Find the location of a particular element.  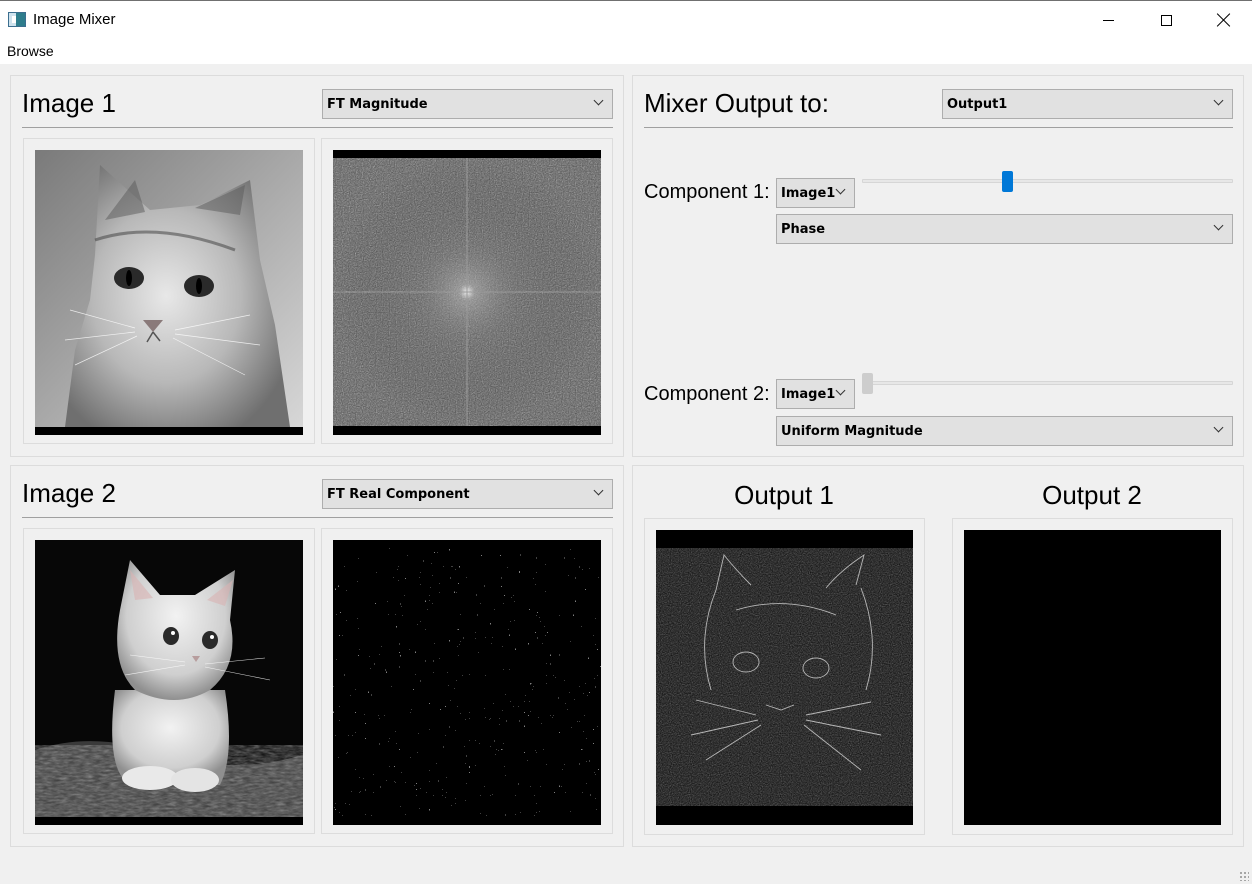

output2-frame is located at coordinates (1092, 676).